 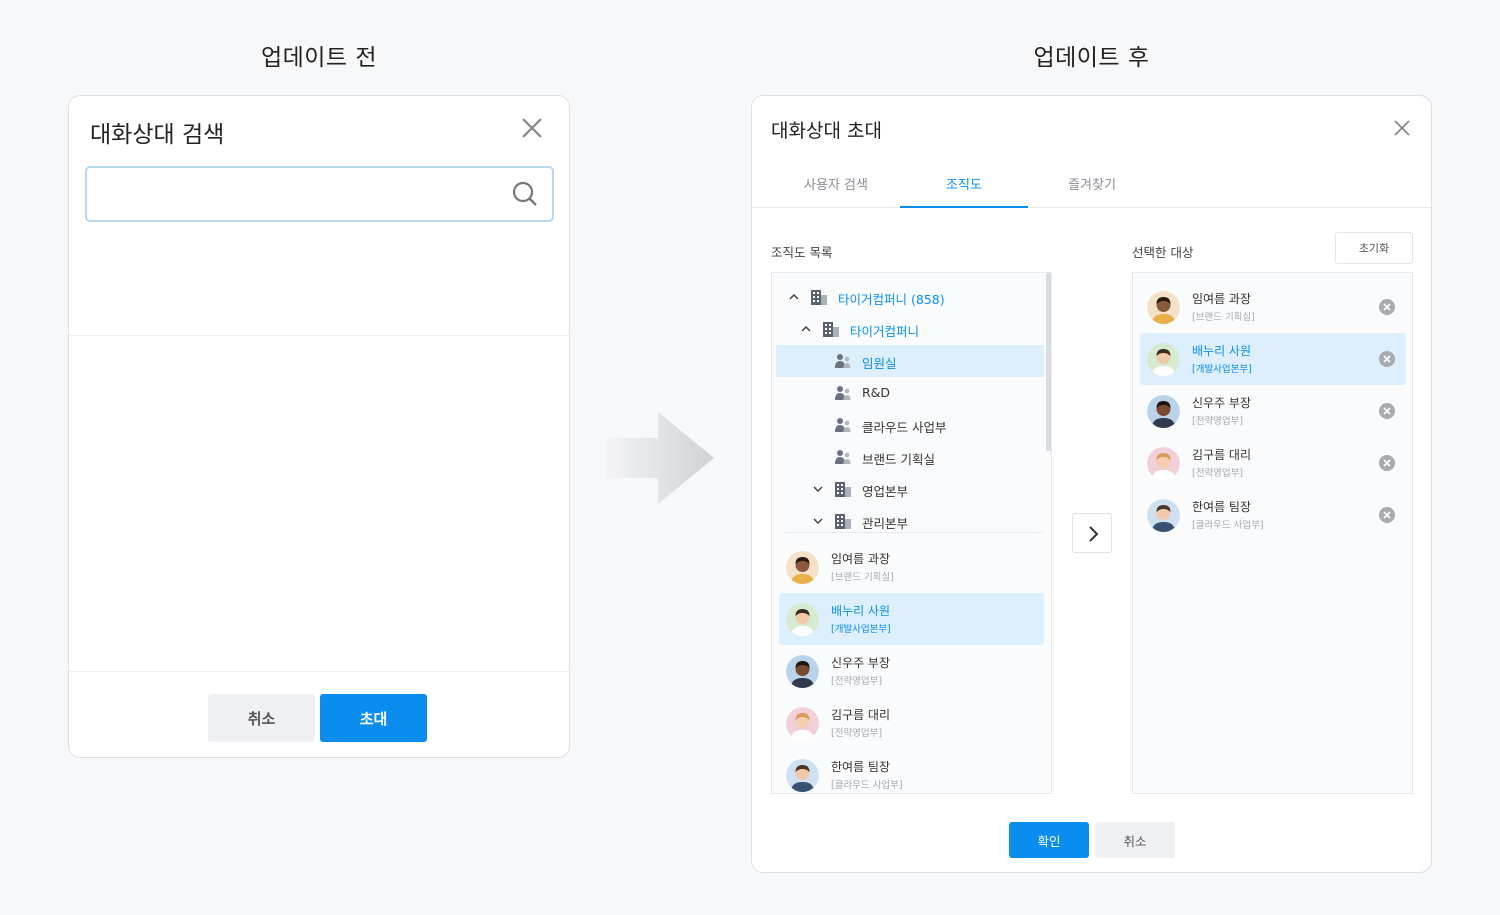 What do you see at coordinates (910, 393) in the screenshot?
I see `org-tree-node: R&D` at bounding box center [910, 393].